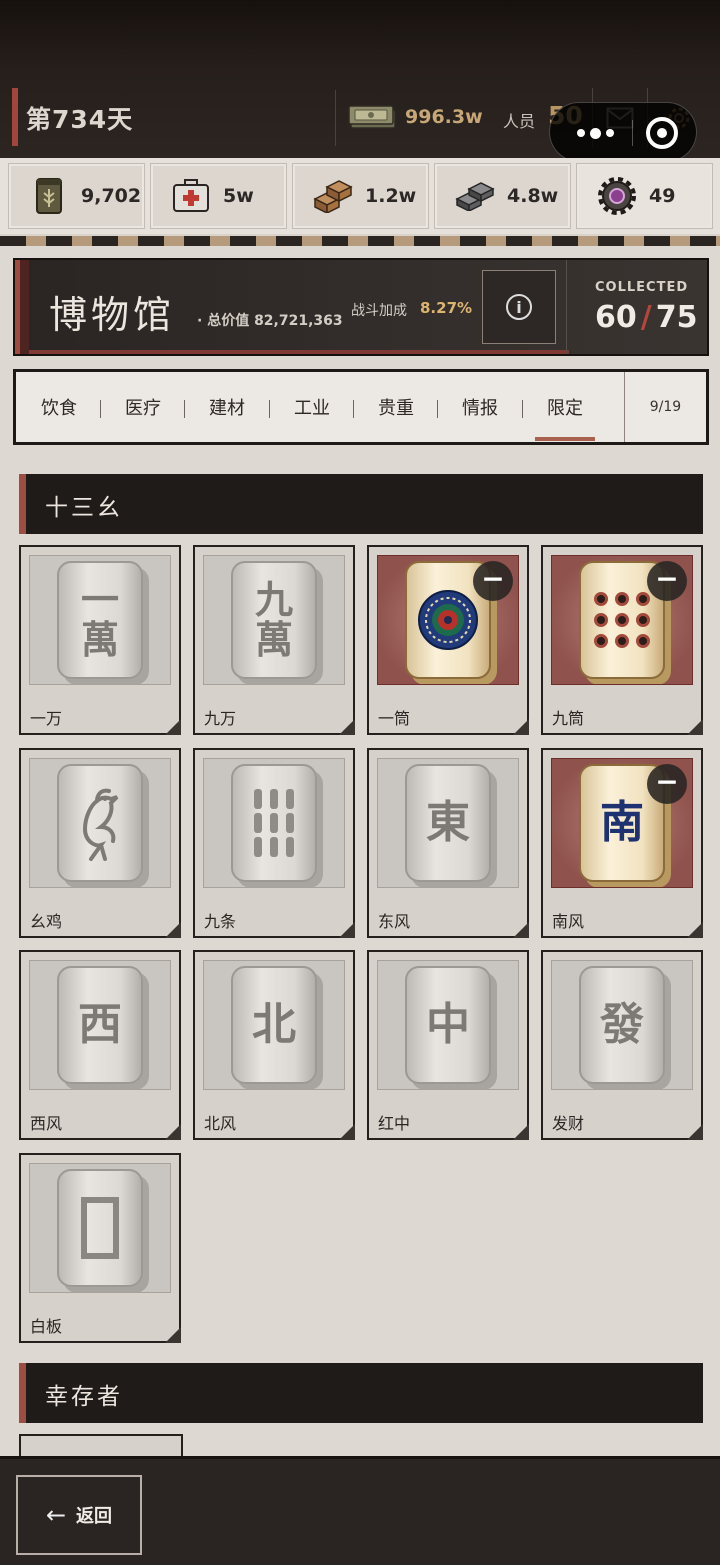  I want to click on card-name: 白板, so click(46, 1326).